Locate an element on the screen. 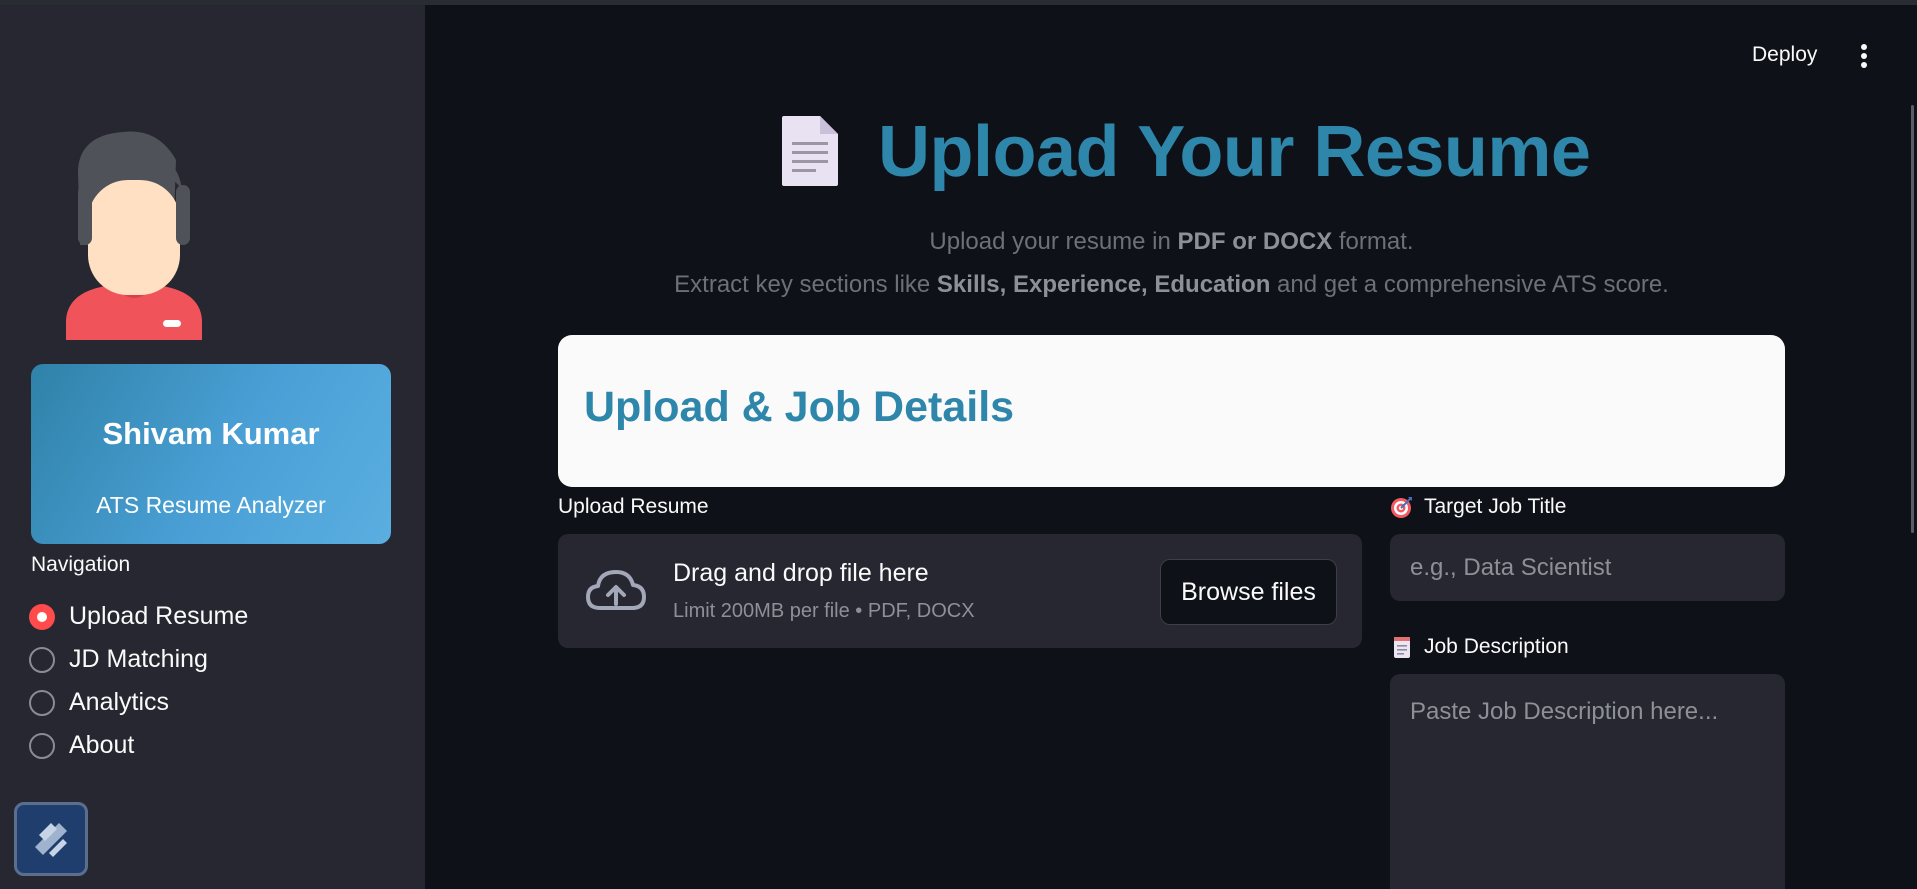  job-description-textarea is located at coordinates (1587, 781).